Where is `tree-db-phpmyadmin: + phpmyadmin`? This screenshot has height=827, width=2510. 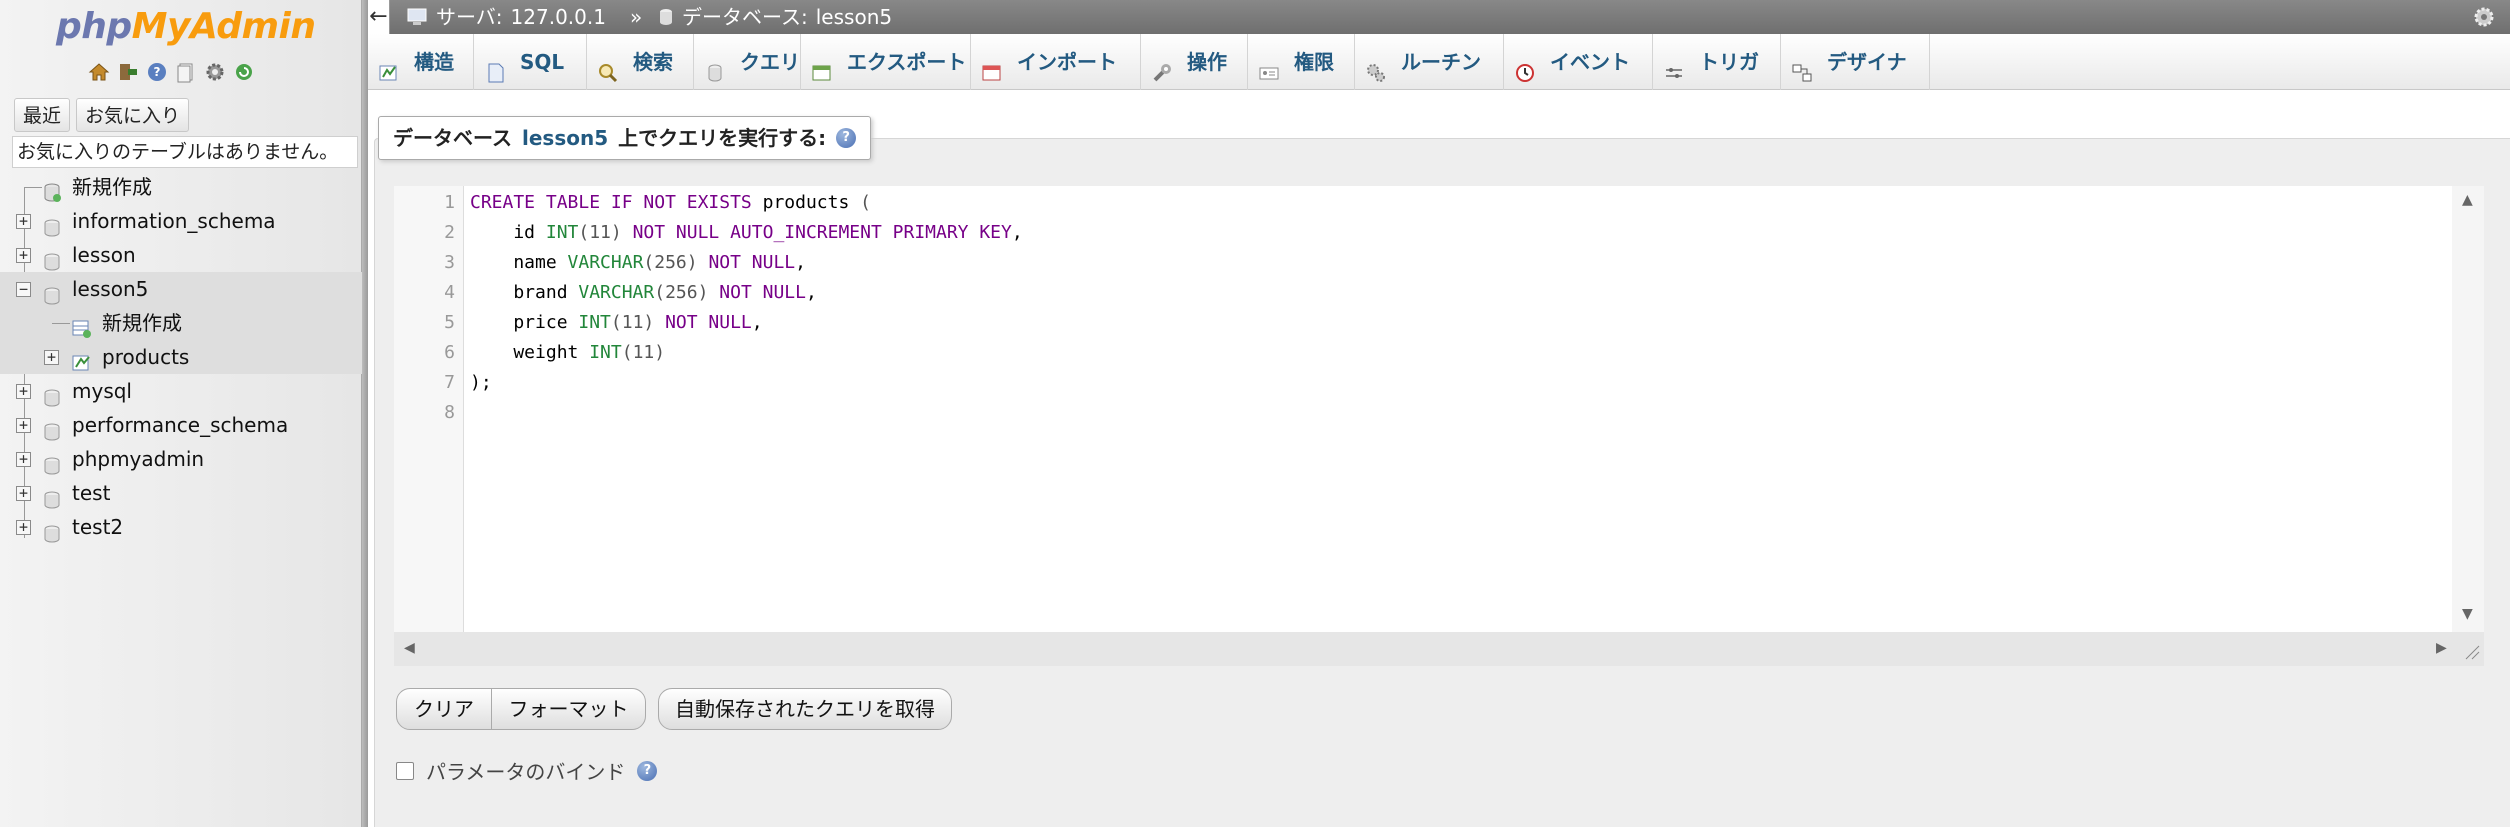 tree-db-phpmyadmin: + phpmyadmin is located at coordinates (181, 459).